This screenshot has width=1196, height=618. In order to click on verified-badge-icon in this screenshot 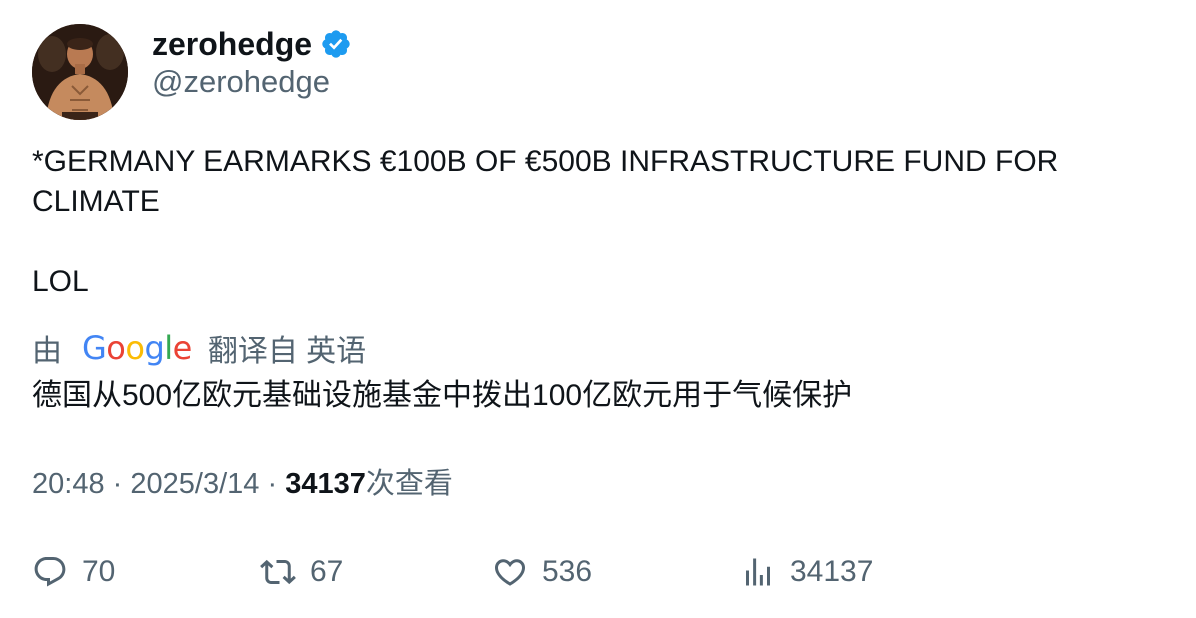, I will do `click(336, 44)`.